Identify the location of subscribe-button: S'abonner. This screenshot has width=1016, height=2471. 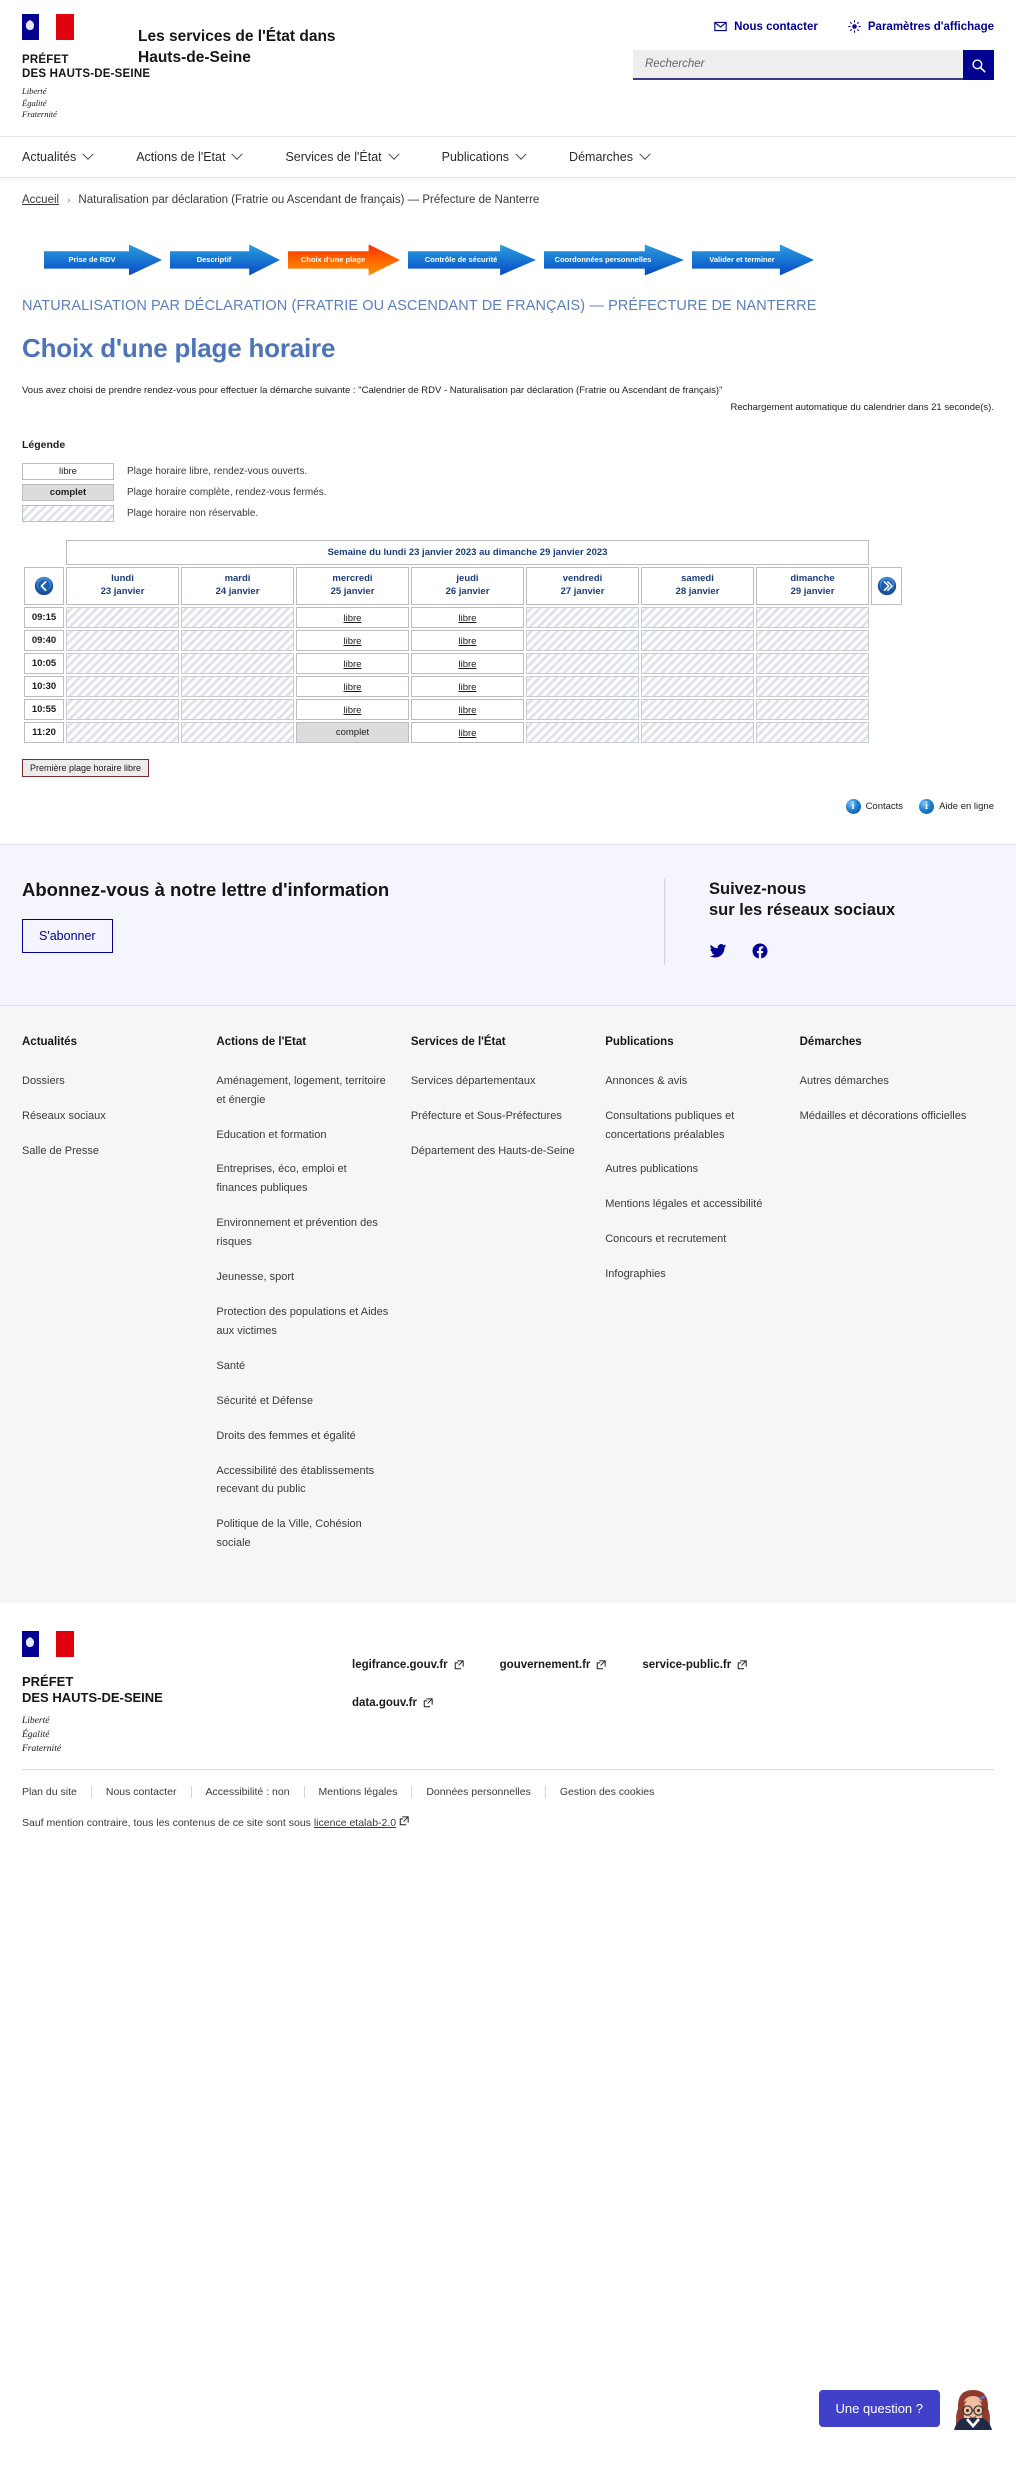
(67, 935).